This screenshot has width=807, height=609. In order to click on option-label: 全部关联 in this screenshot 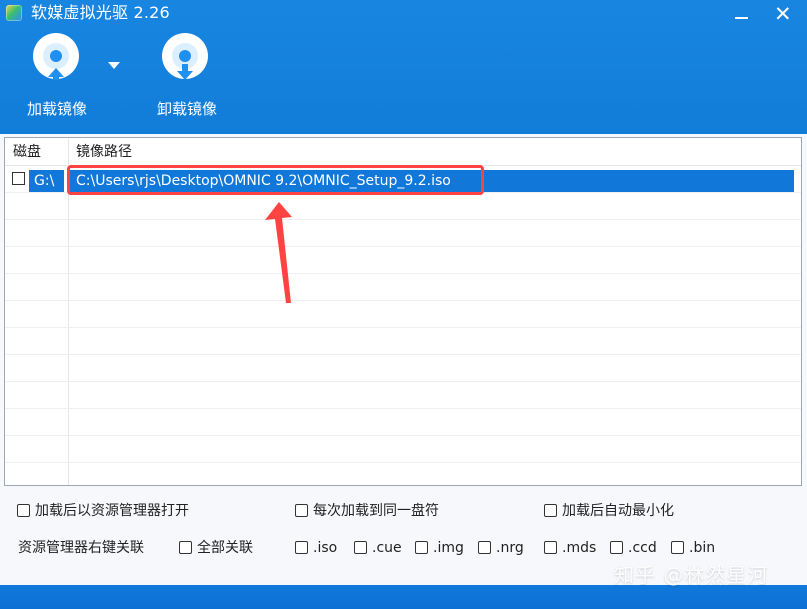, I will do `click(225, 548)`.